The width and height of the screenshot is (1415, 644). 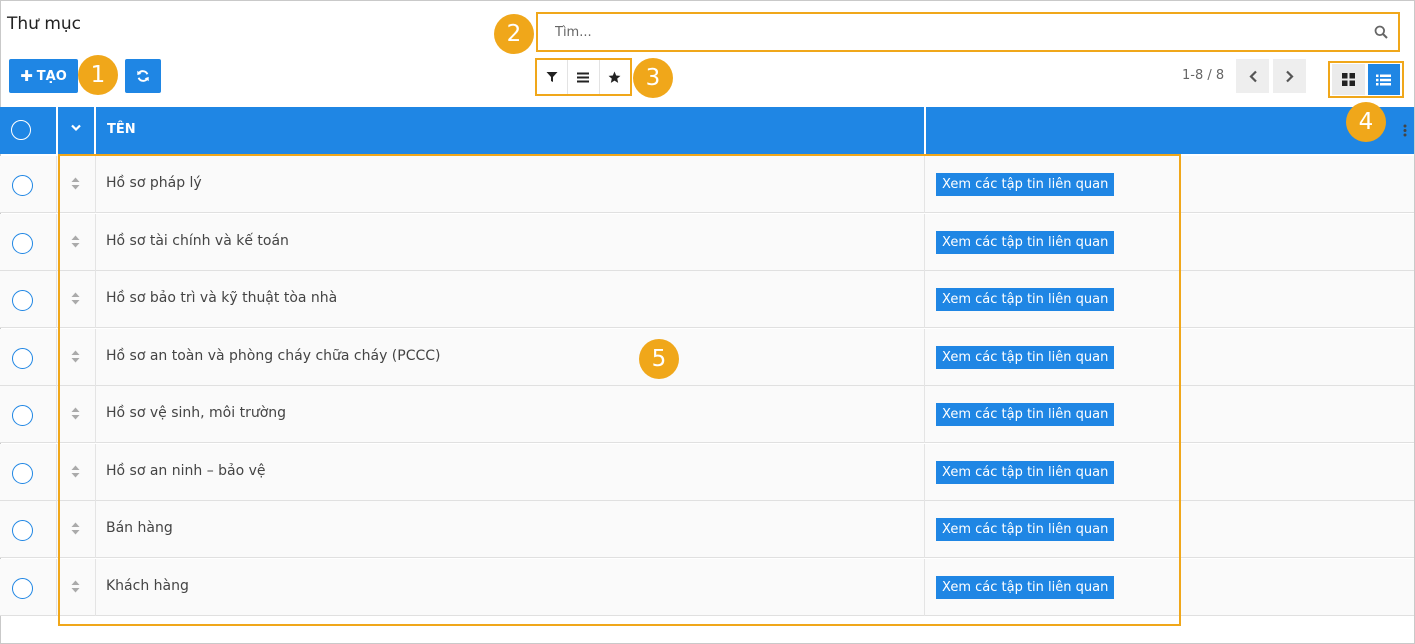 I want to click on table-header: TÊN, so click(x=707, y=130).